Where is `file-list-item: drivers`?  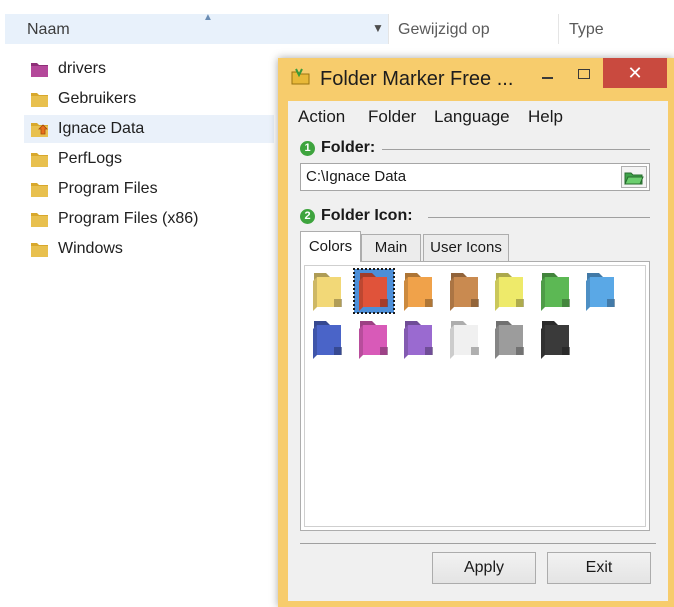
file-list-item: drivers is located at coordinates (149, 69).